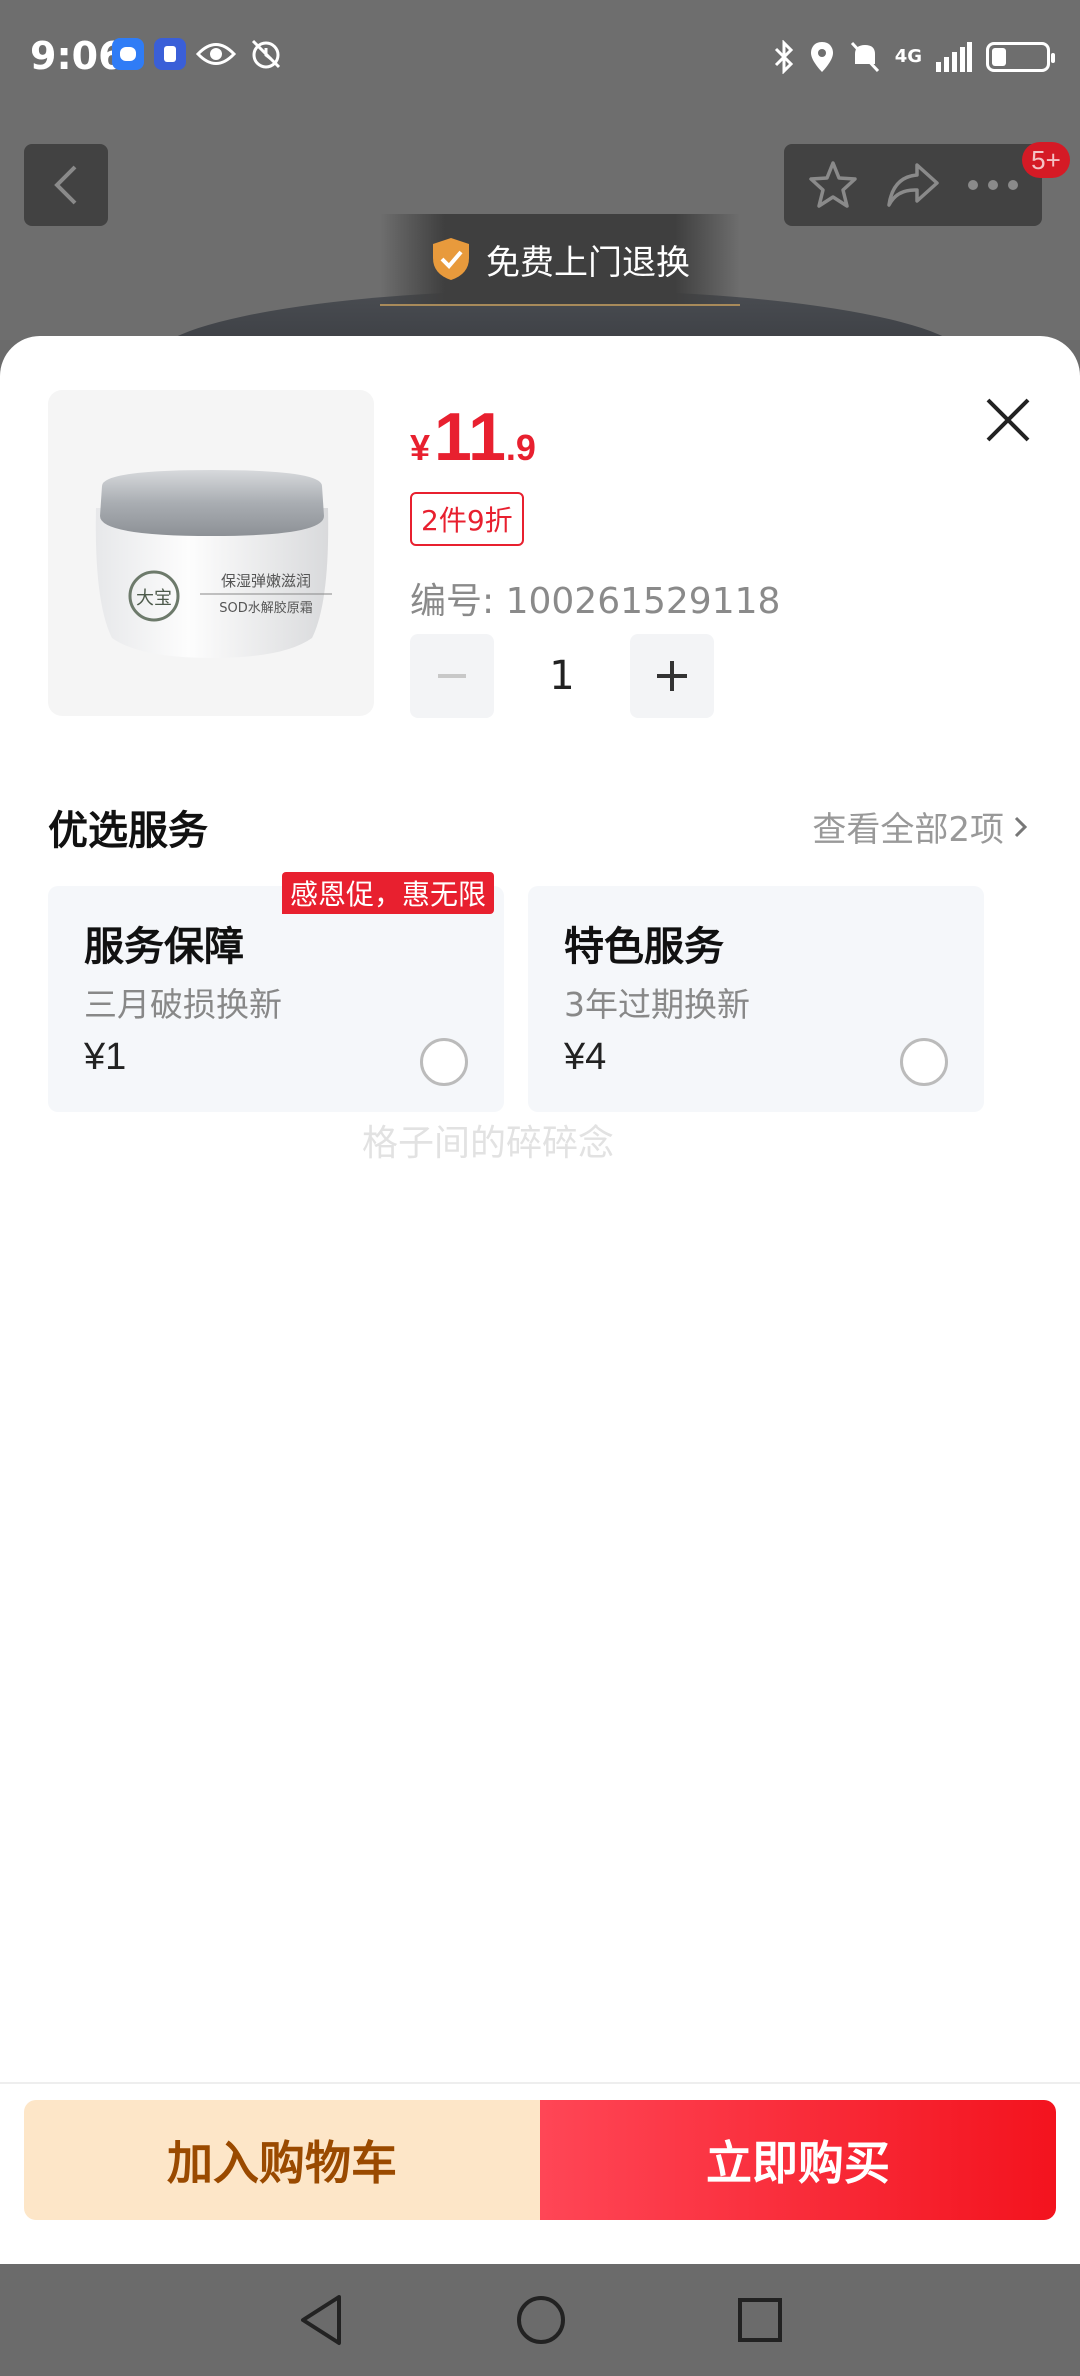 Image resolution: width=1080 pixels, height=2376 pixels. What do you see at coordinates (470, 437) in the screenshot?
I see `price-integer: 11` at bounding box center [470, 437].